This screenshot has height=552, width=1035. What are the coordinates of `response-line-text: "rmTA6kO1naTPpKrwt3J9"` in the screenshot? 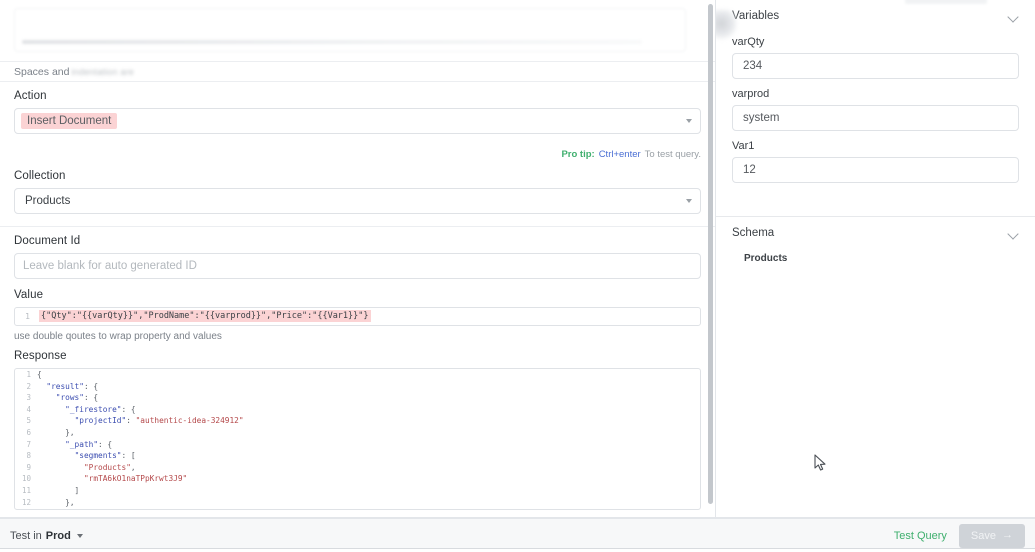 It's located at (135, 479).